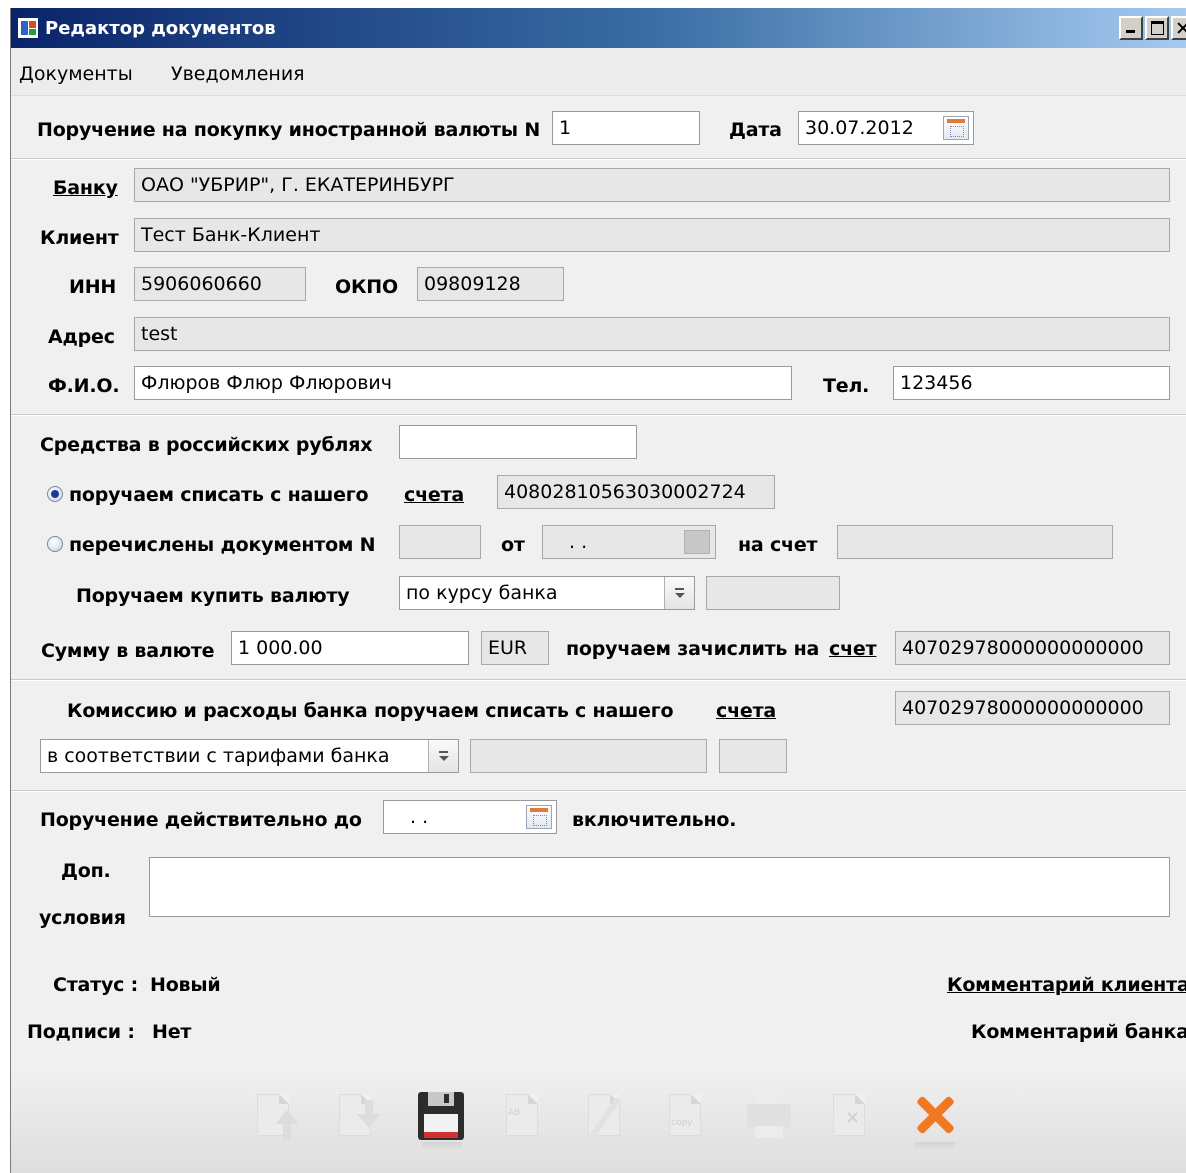 The height and width of the screenshot is (1173, 1186). Describe the element at coordinates (357, 1121) in the screenshot. I see `export-button` at that location.